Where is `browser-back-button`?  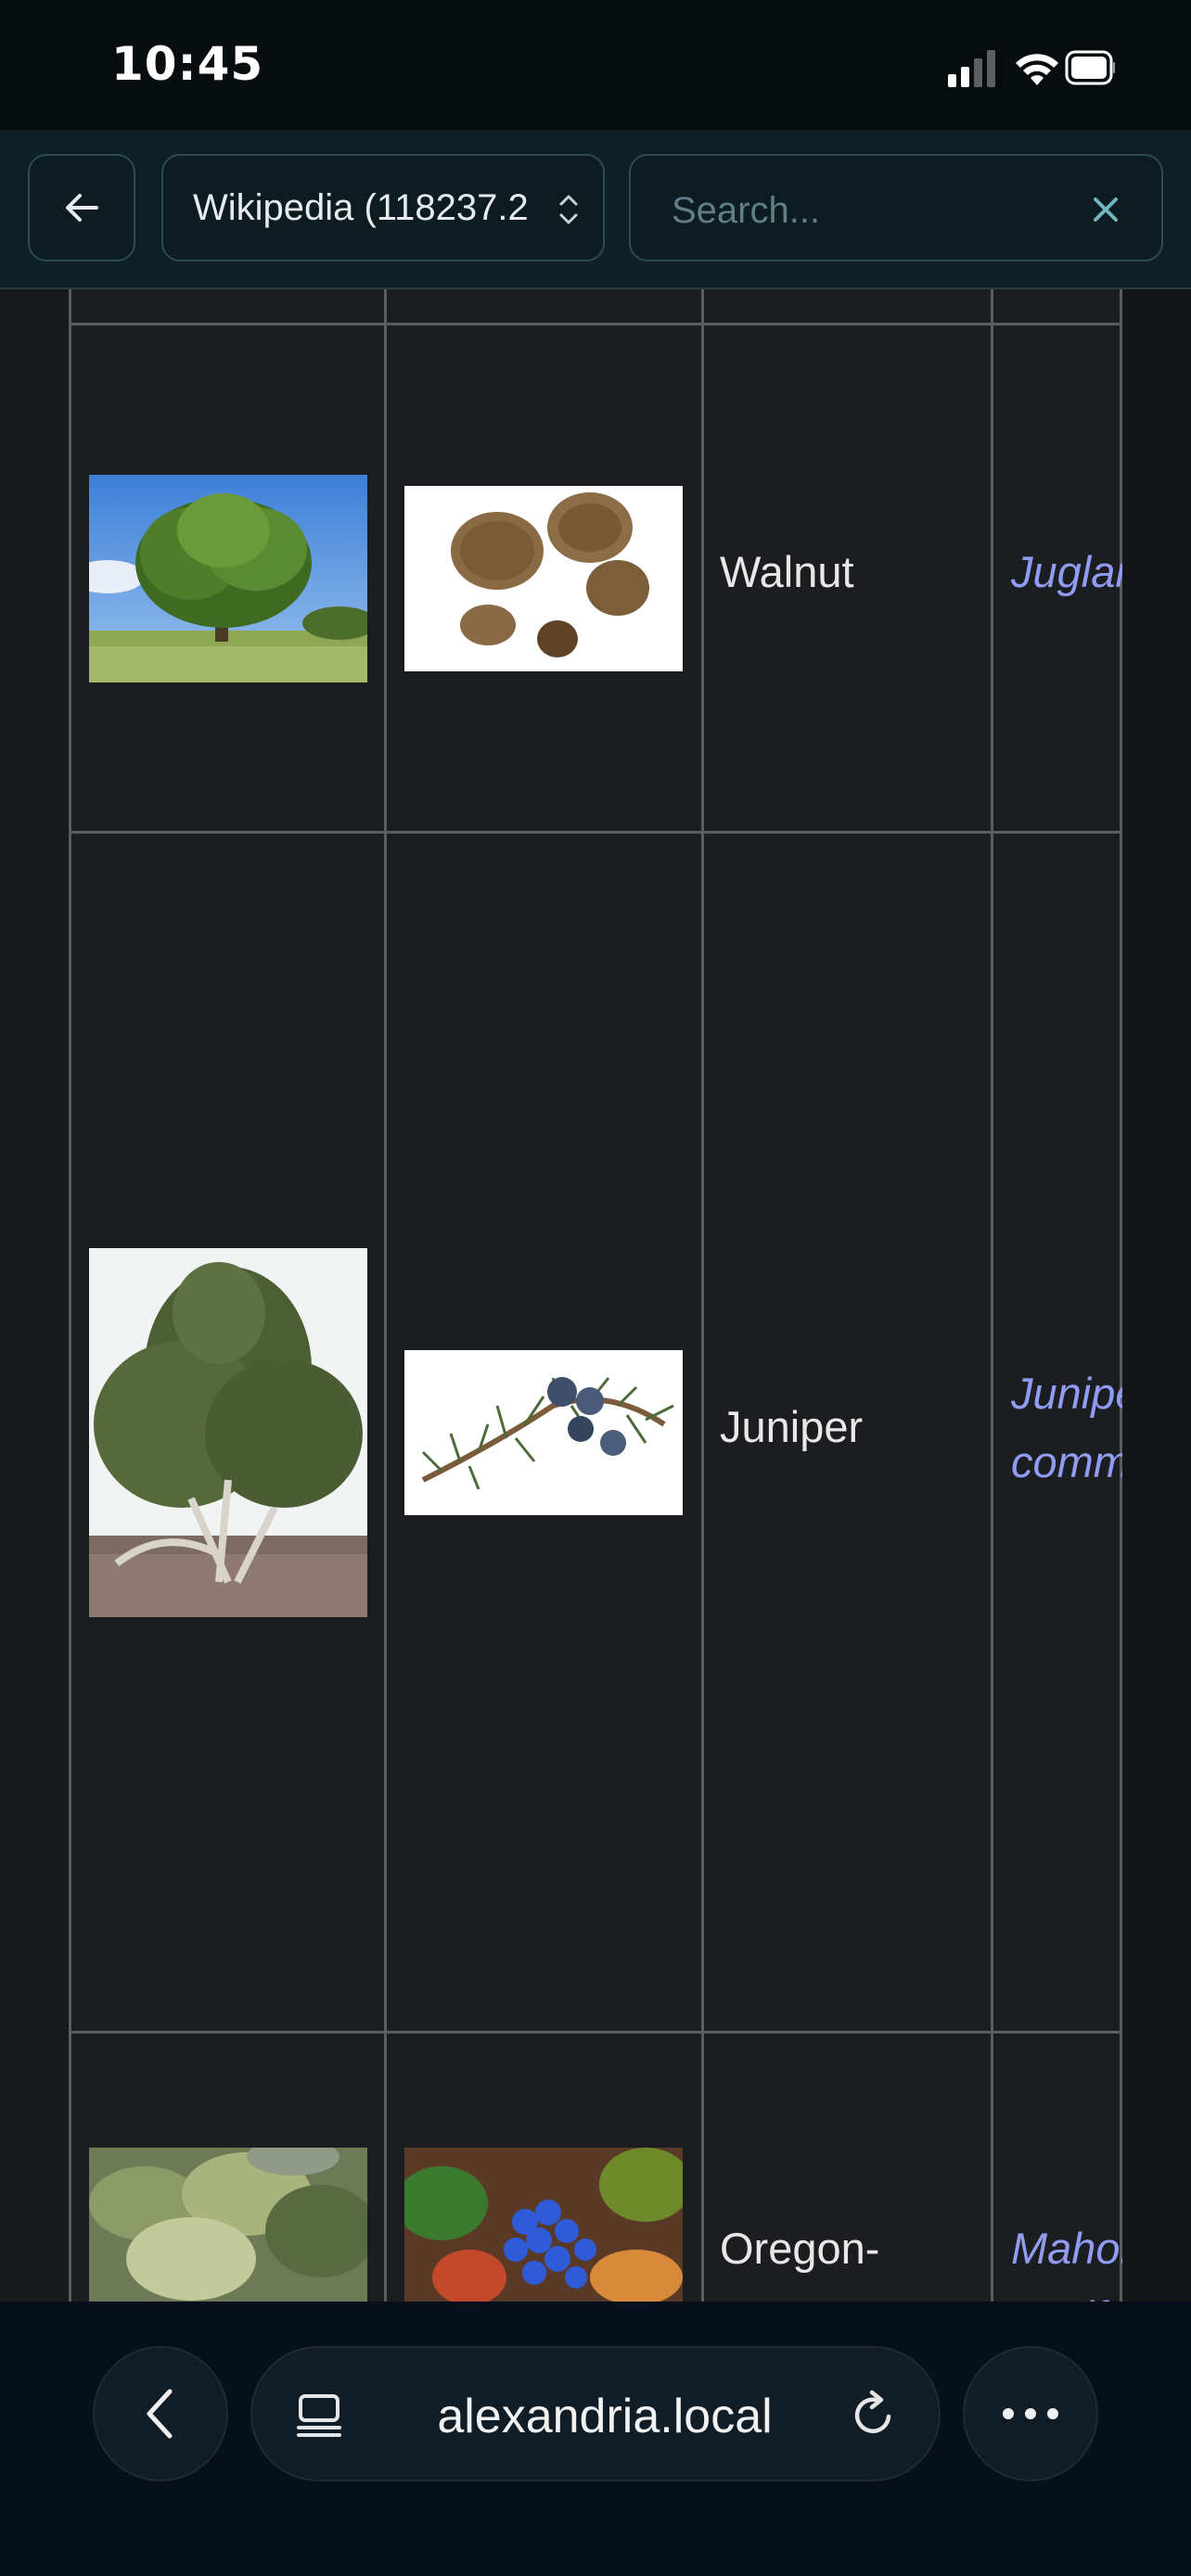 browser-back-button is located at coordinates (160, 2413).